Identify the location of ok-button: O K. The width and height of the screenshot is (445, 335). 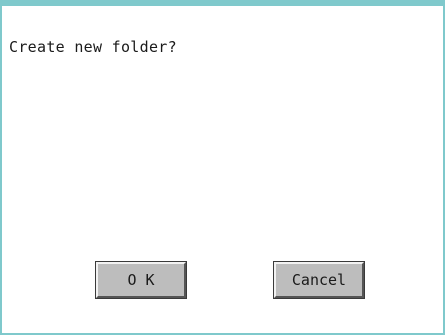
(141, 280).